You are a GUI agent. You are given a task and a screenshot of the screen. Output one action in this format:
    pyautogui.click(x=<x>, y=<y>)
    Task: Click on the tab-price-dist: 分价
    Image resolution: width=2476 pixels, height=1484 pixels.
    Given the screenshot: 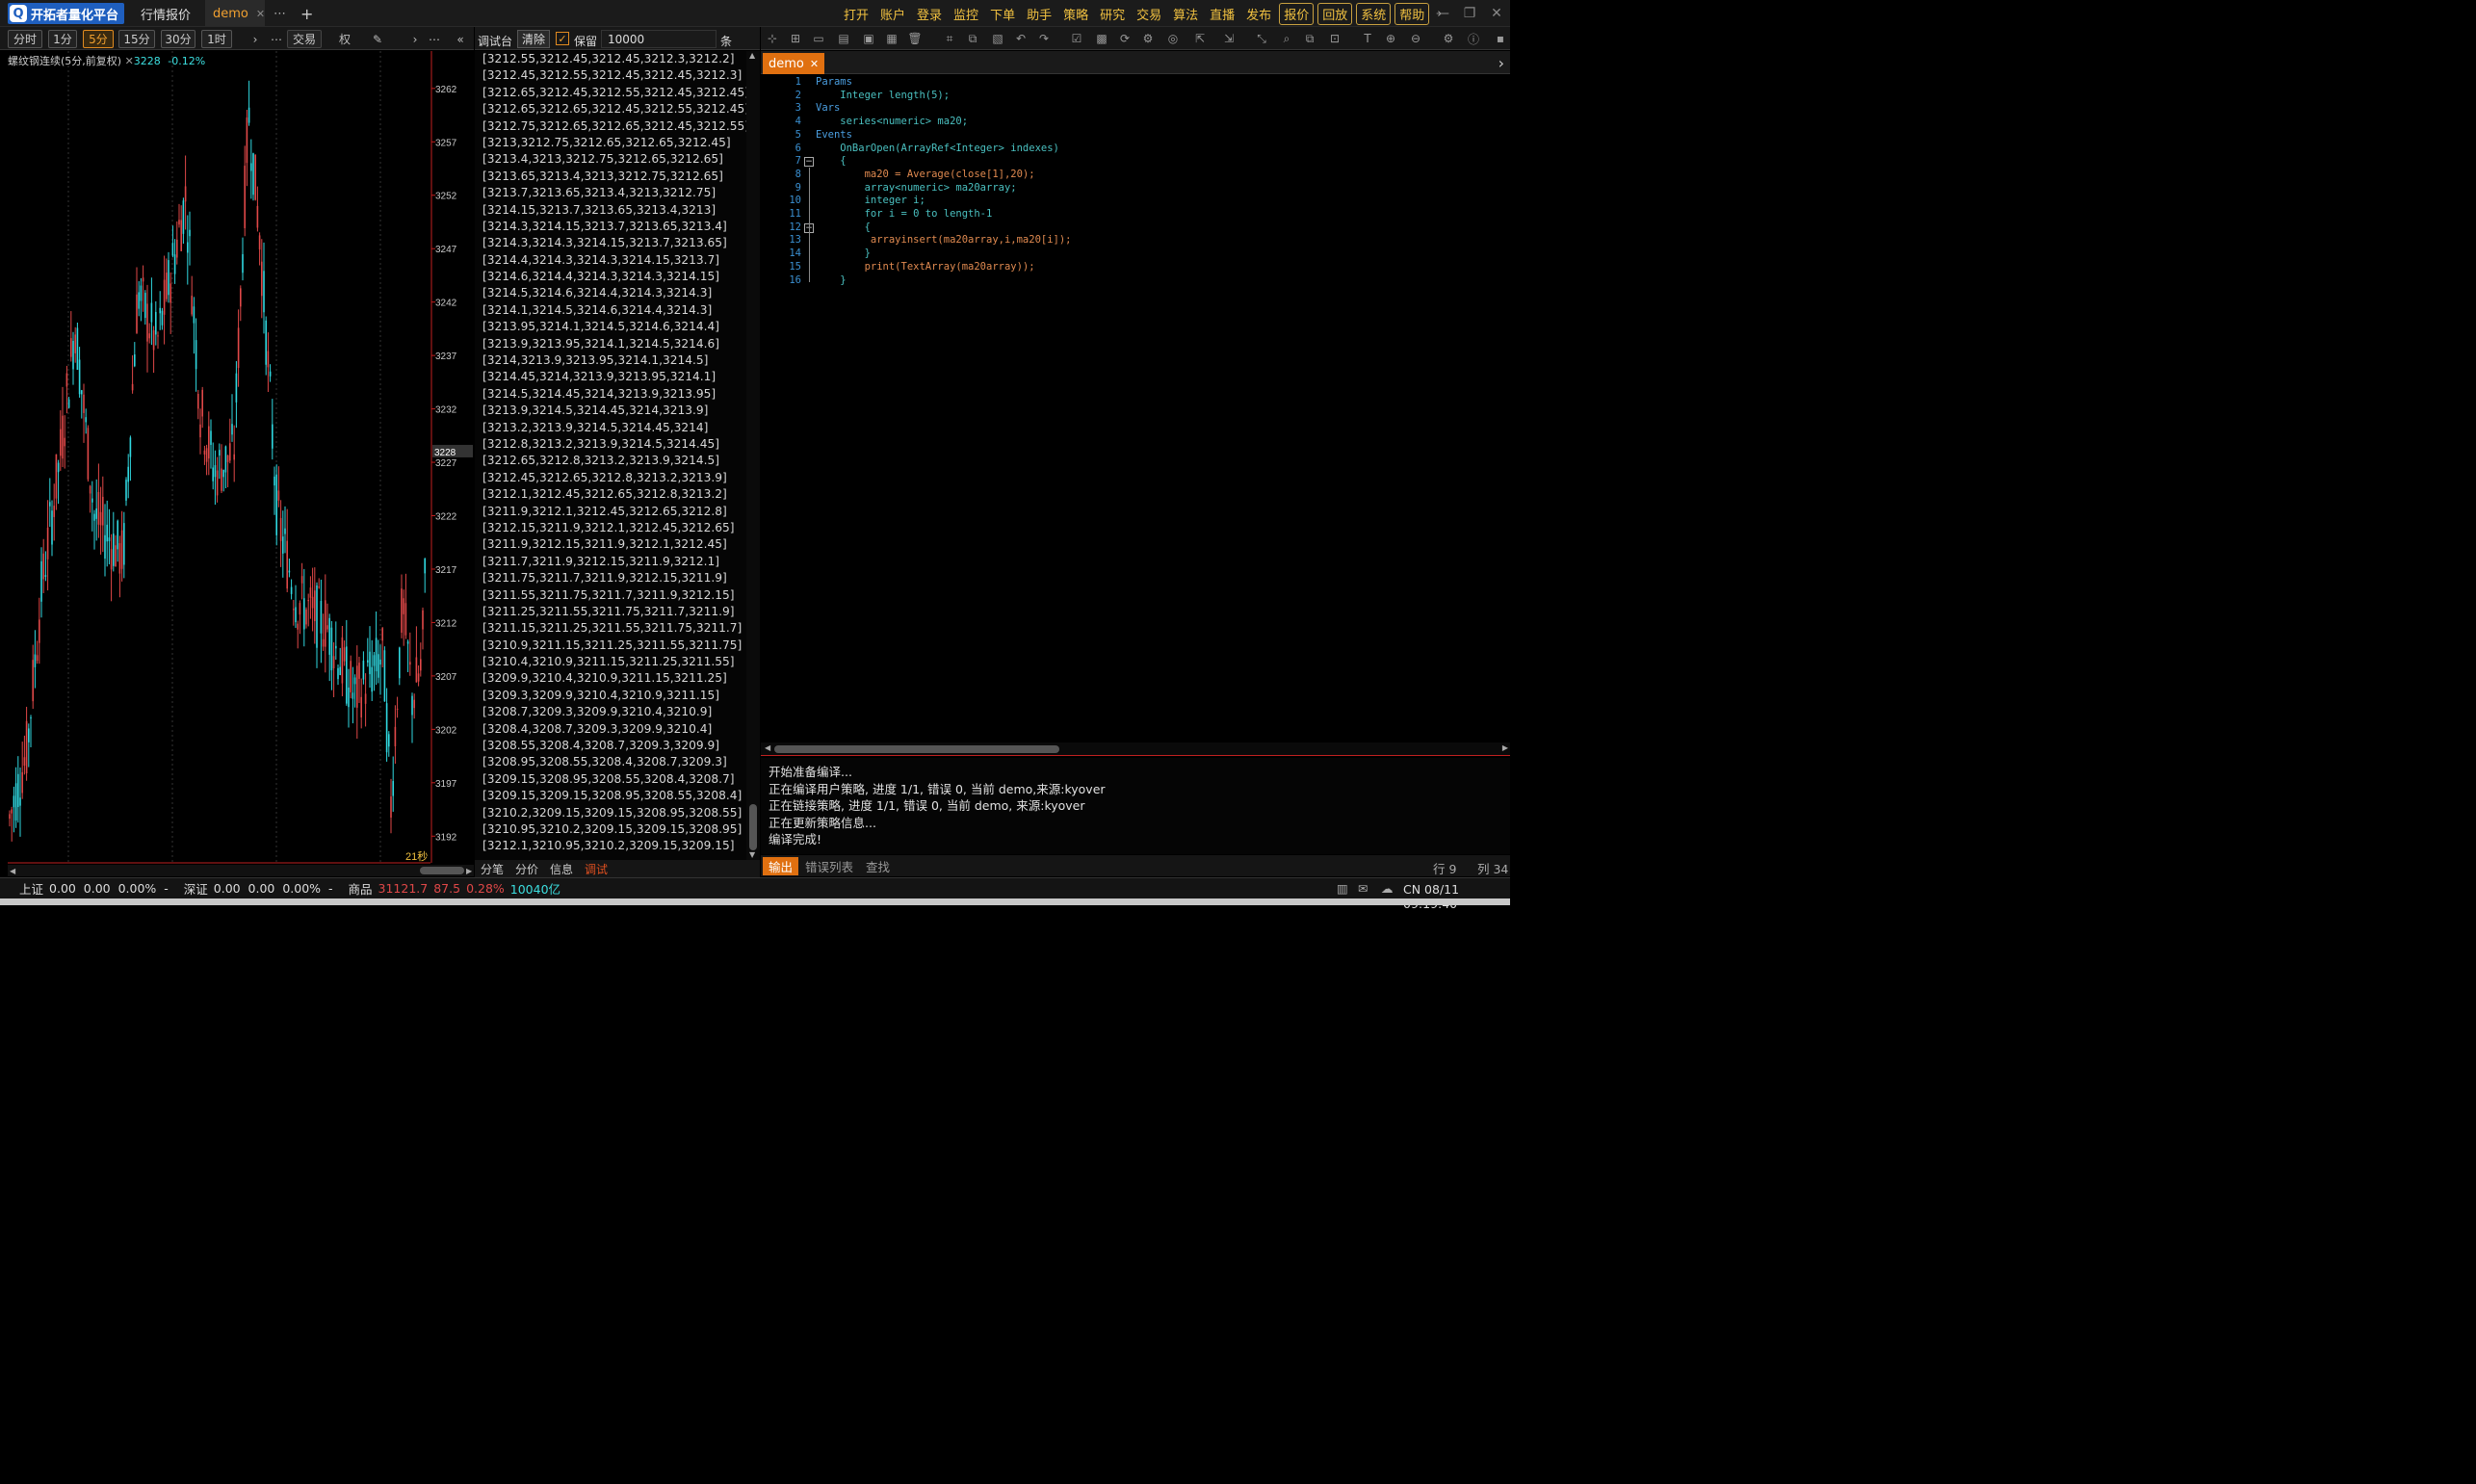 What is the action you would take?
    pyautogui.click(x=526, y=869)
    